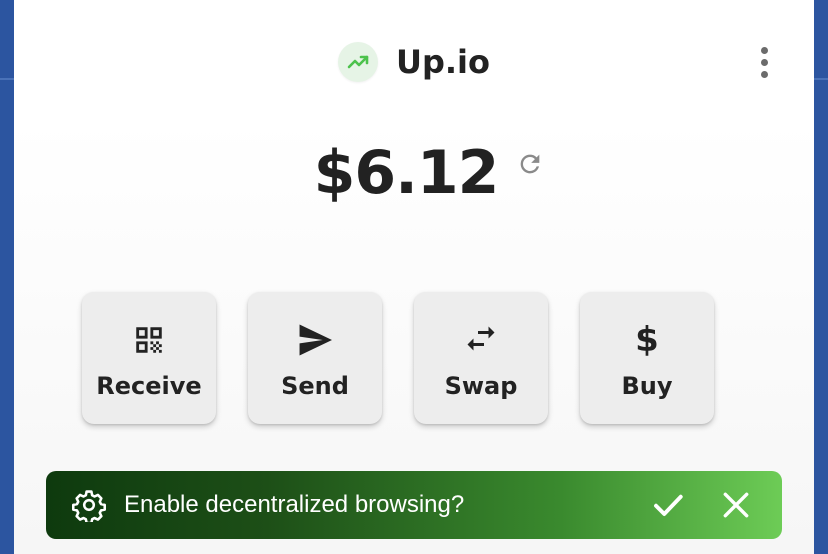 This screenshot has width=828, height=554. I want to click on more-menu-button, so click(764, 62).